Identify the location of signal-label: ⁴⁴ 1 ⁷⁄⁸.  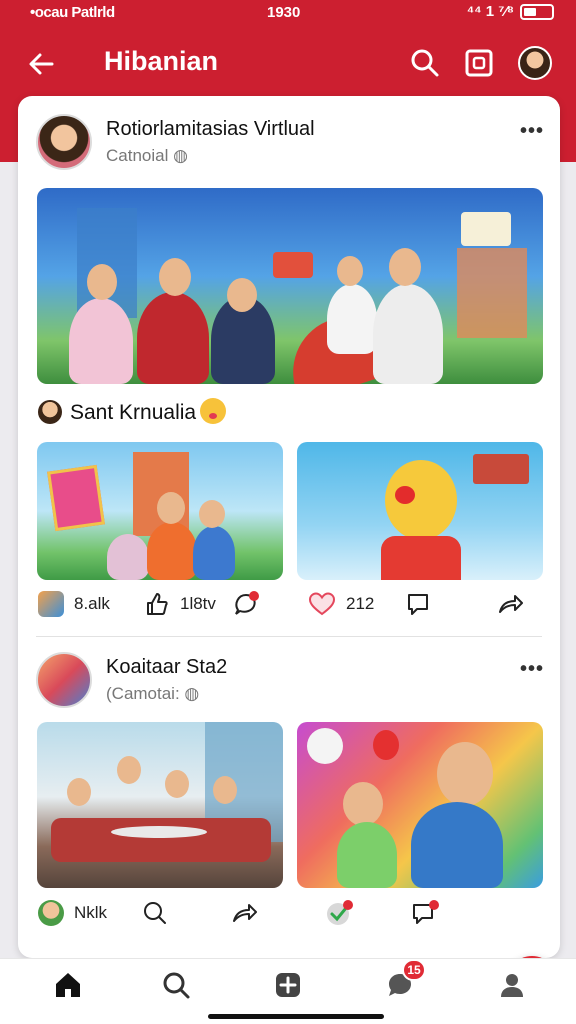
(490, 11).